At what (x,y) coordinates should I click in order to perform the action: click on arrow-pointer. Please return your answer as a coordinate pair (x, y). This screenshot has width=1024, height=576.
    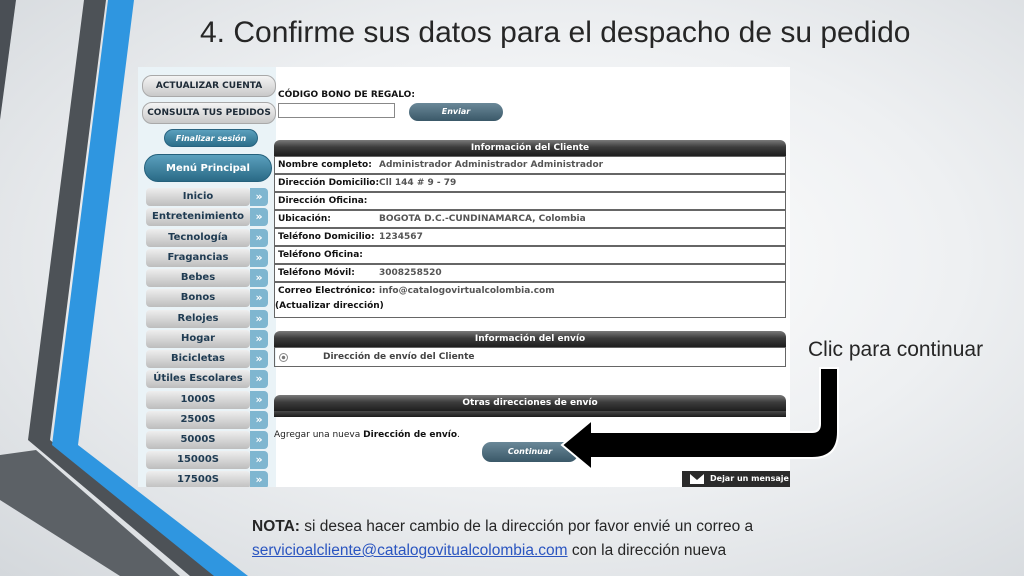
    Looking at the image, I should click on (699, 420).